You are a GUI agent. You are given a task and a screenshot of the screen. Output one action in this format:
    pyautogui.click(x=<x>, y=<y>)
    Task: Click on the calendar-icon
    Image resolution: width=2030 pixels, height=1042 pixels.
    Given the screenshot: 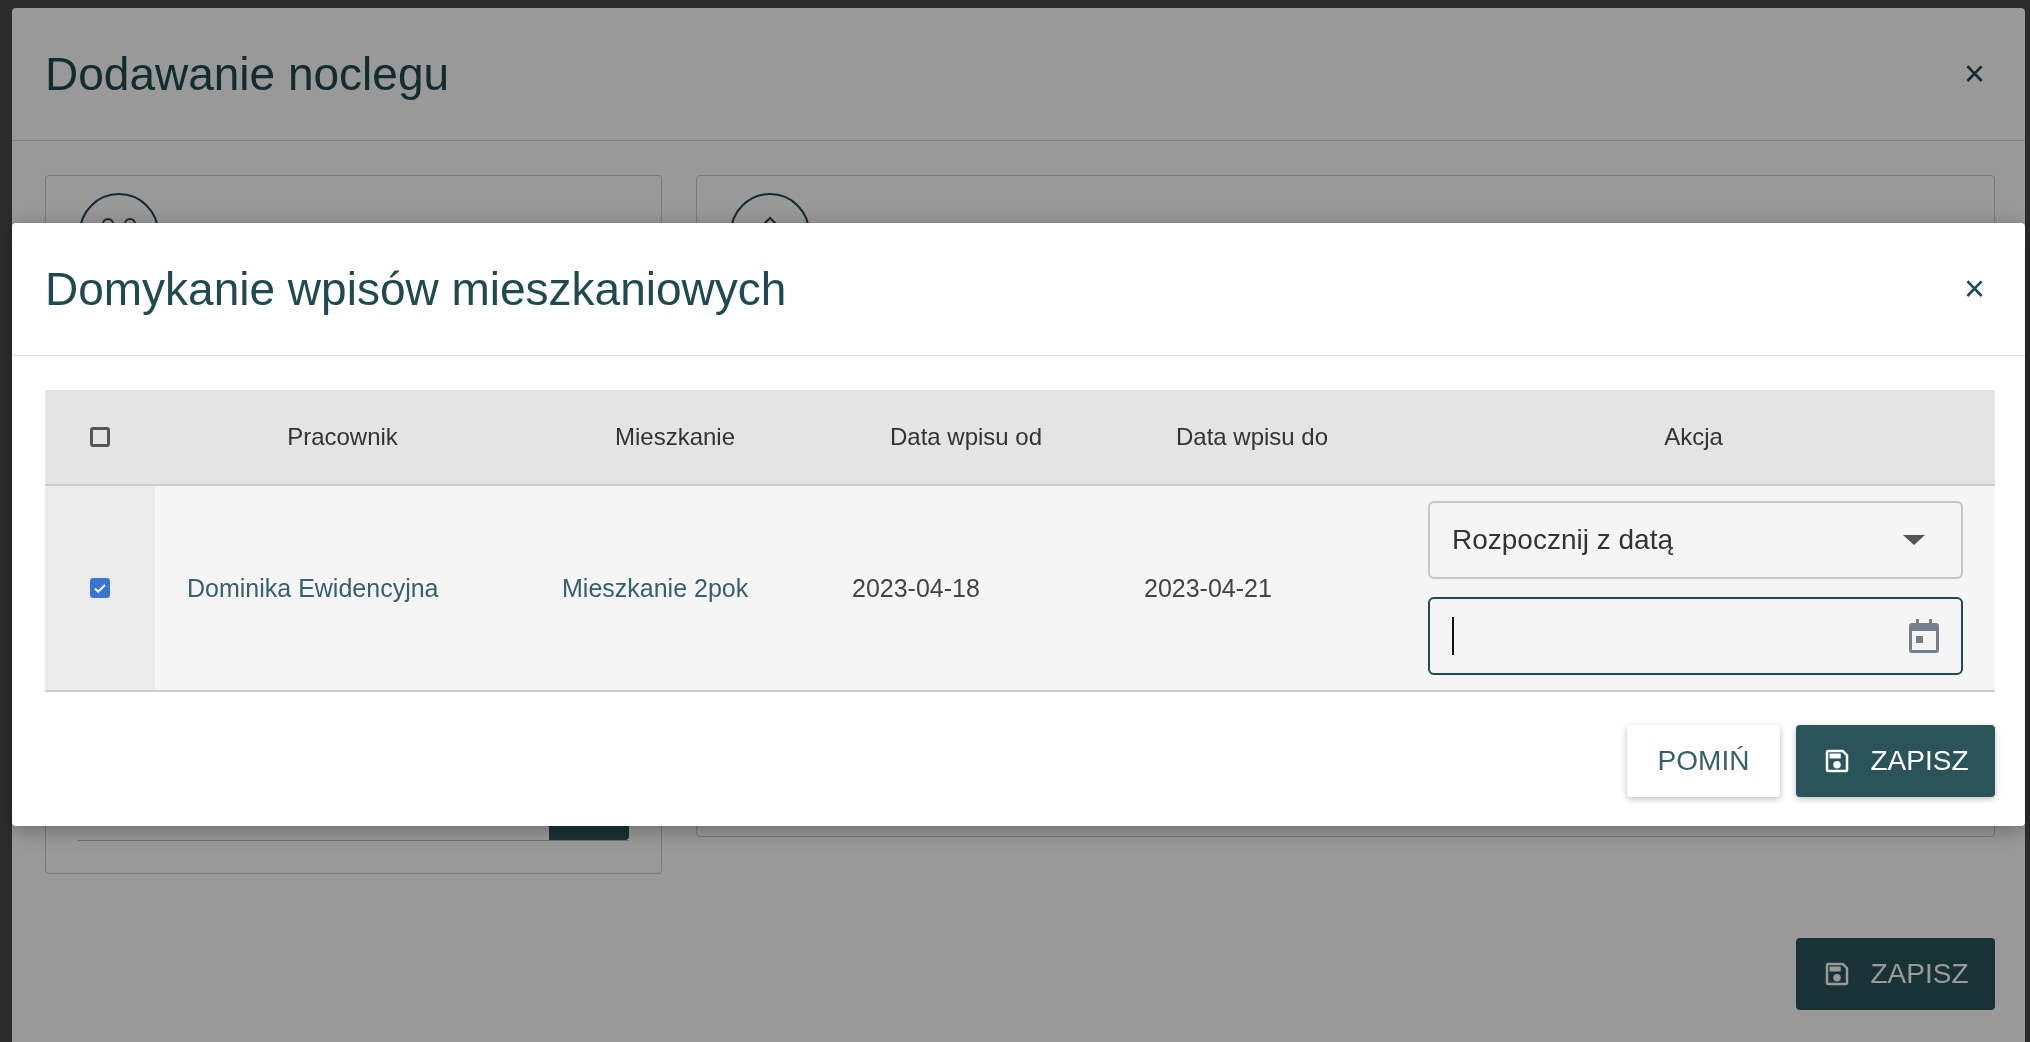 What is the action you would take?
    pyautogui.click(x=1924, y=636)
    